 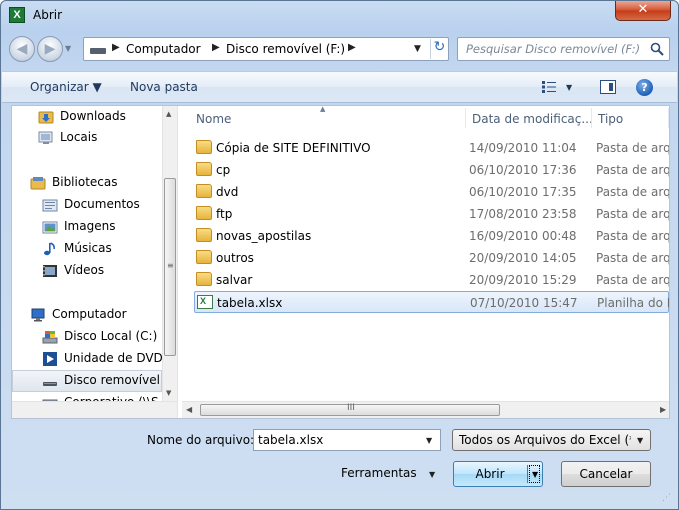 I want to click on file-date: 20/09/2010 15:29, so click(x=523, y=280).